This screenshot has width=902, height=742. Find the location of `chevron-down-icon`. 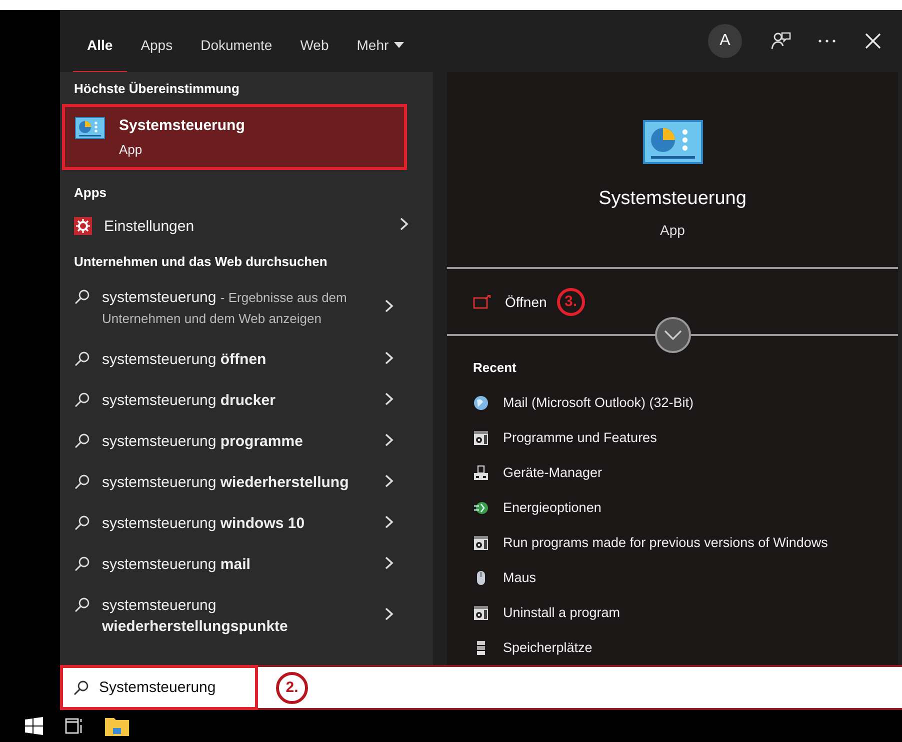

chevron-down-icon is located at coordinates (673, 335).